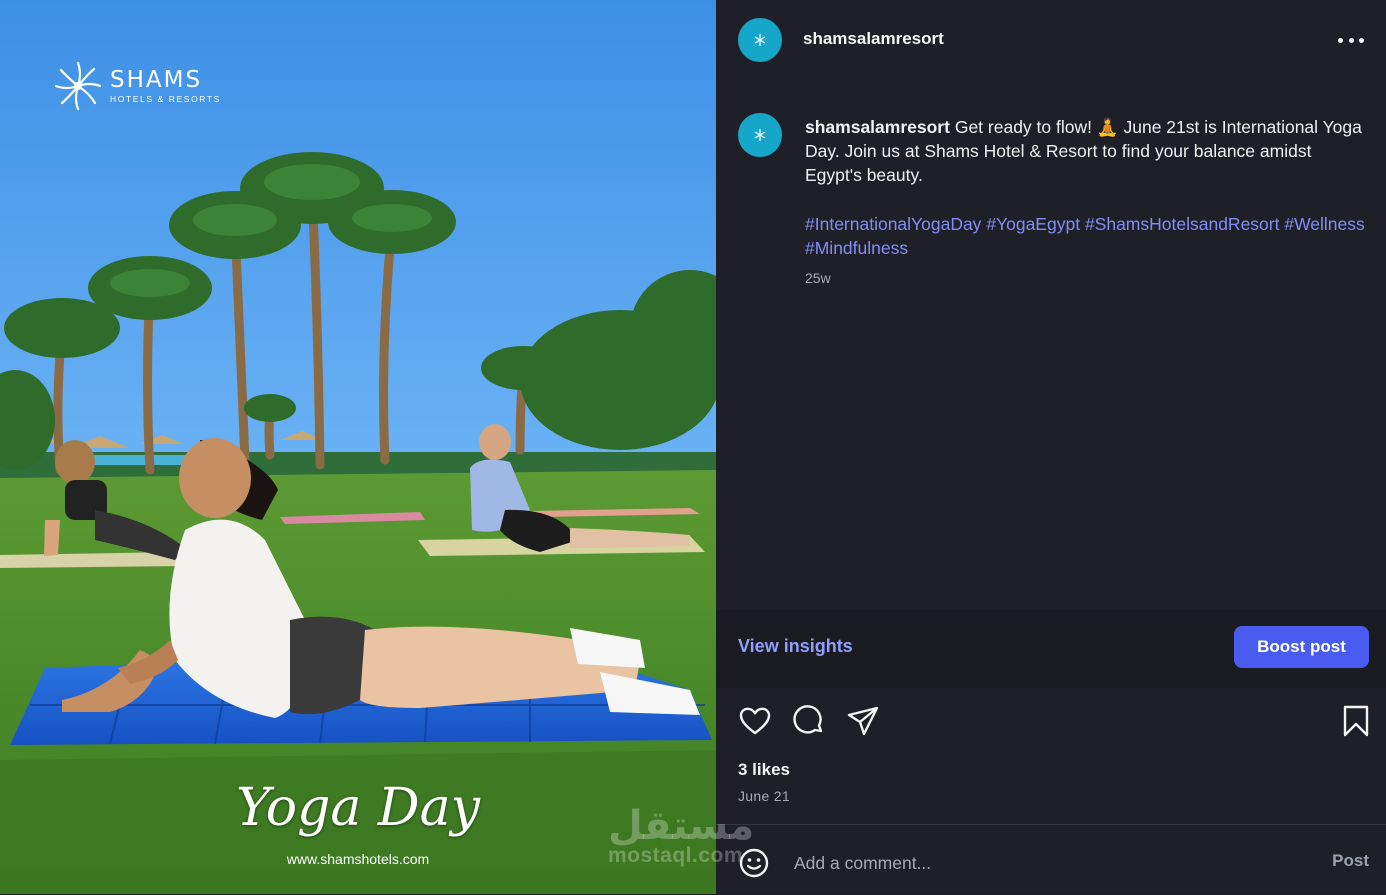 Image resolution: width=1386 pixels, height=895 pixels. Describe the element at coordinates (1351, 40) in the screenshot. I see `more-options-icon` at that location.